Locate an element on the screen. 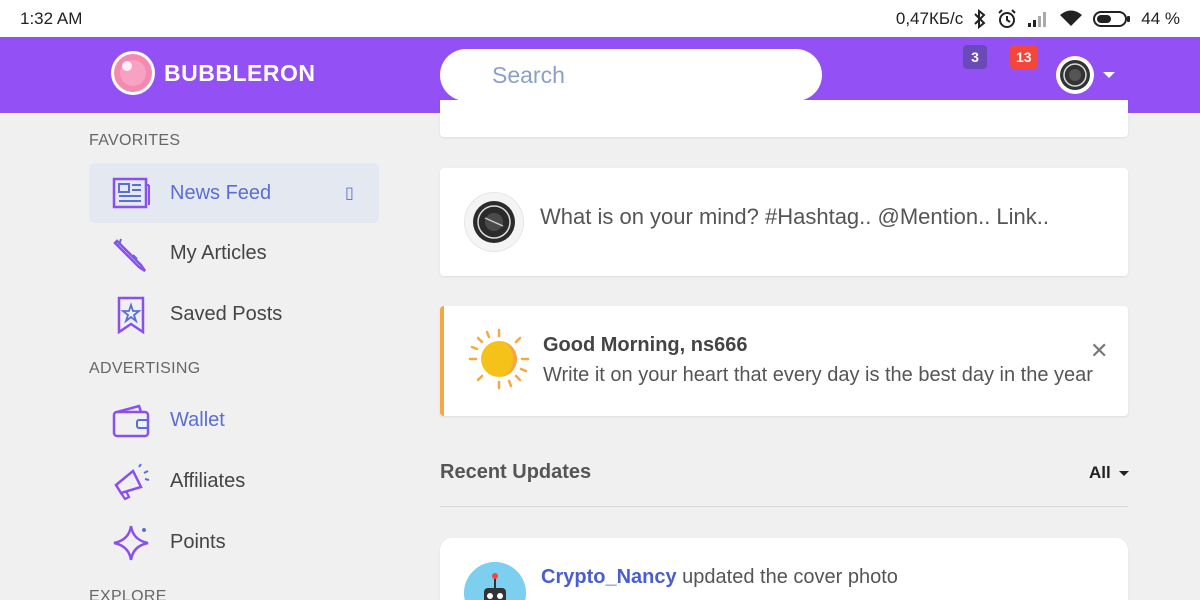 The height and width of the screenshot is (600, 1200). sidebar-item-saved-posts: Saved Posts is located at coordinates (234, 314).